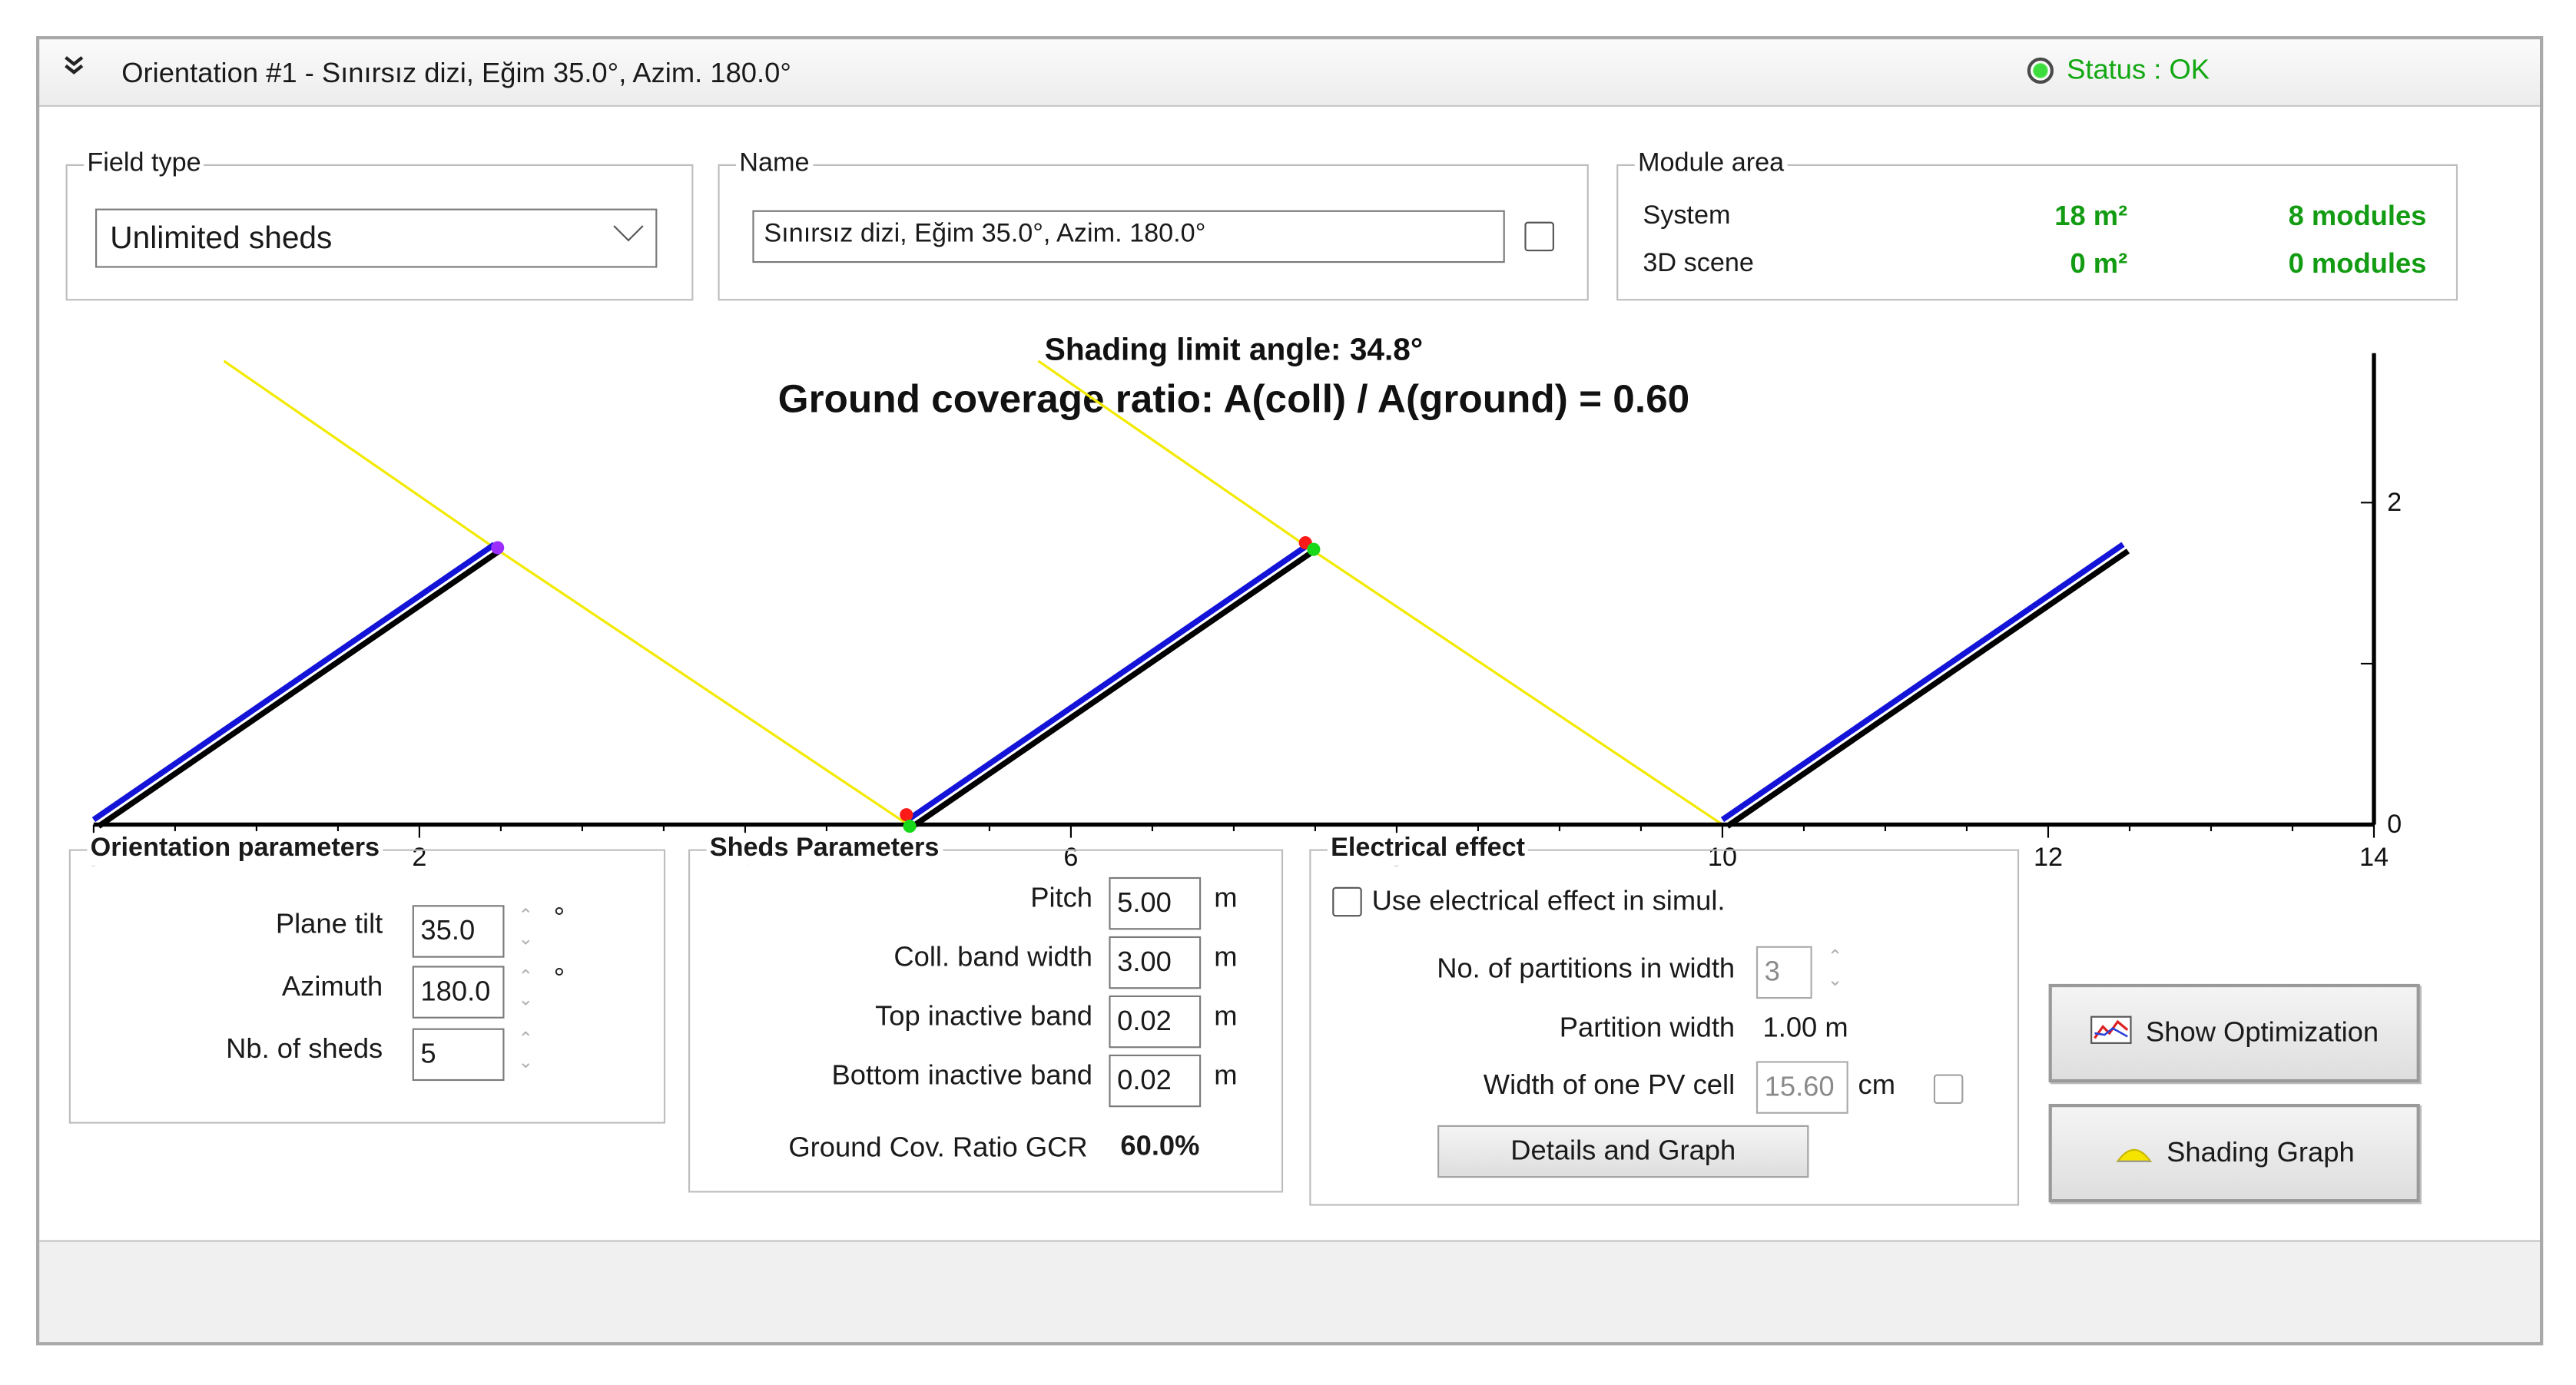 This screenshot has height=1385, width=2576. What do you see at coordinates (235, 849) in the screenshot?
I see `orientation-params-legend: Orientation parameters` at bounding box center [235, 849].